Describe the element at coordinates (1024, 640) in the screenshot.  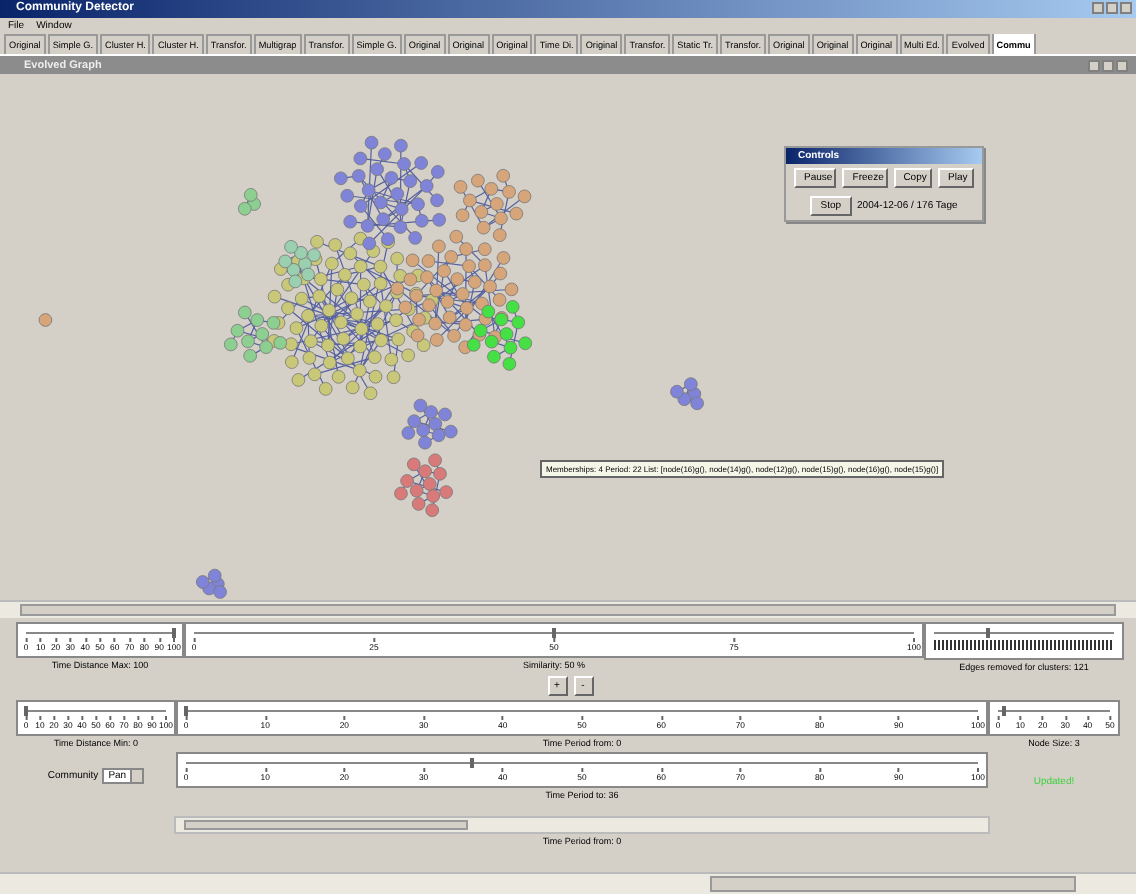
I see `slider` at that location.